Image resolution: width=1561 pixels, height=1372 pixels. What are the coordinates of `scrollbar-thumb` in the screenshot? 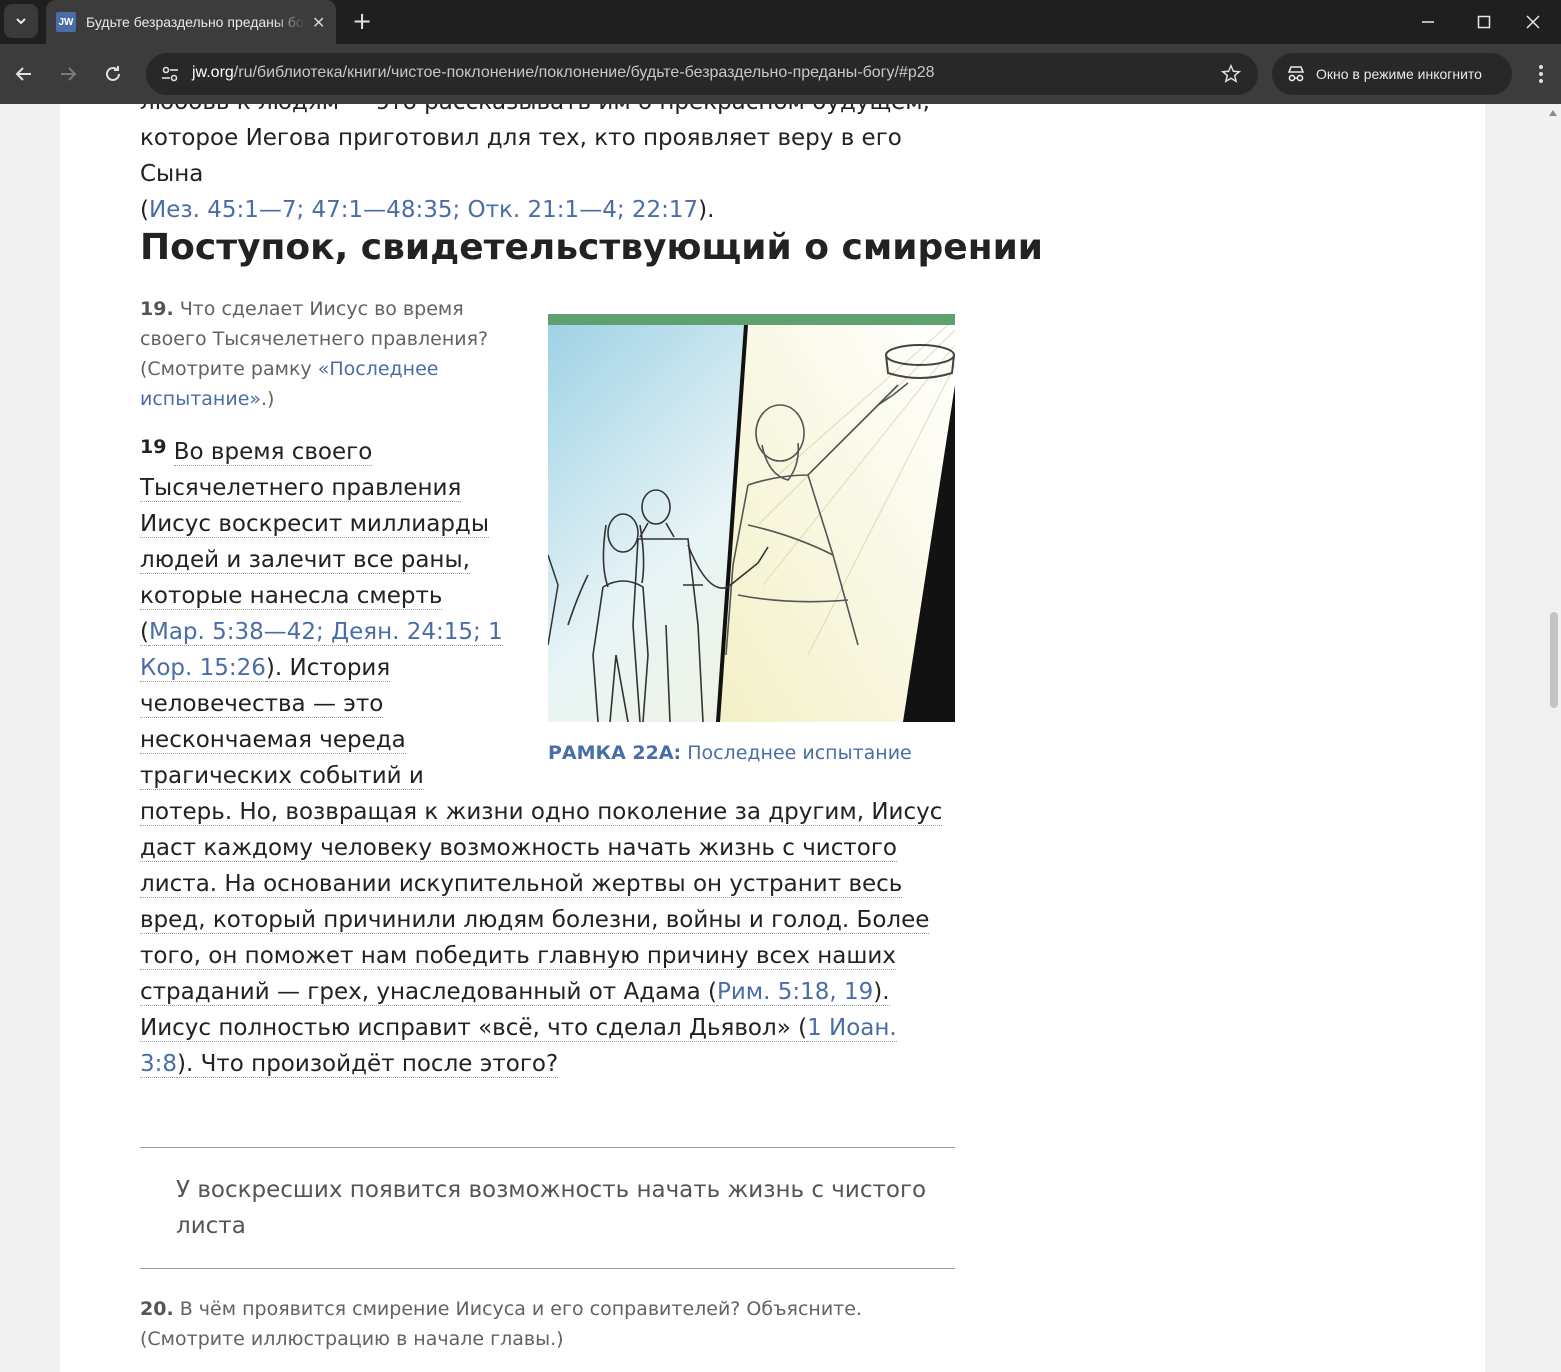 It's located at (1554, 660).